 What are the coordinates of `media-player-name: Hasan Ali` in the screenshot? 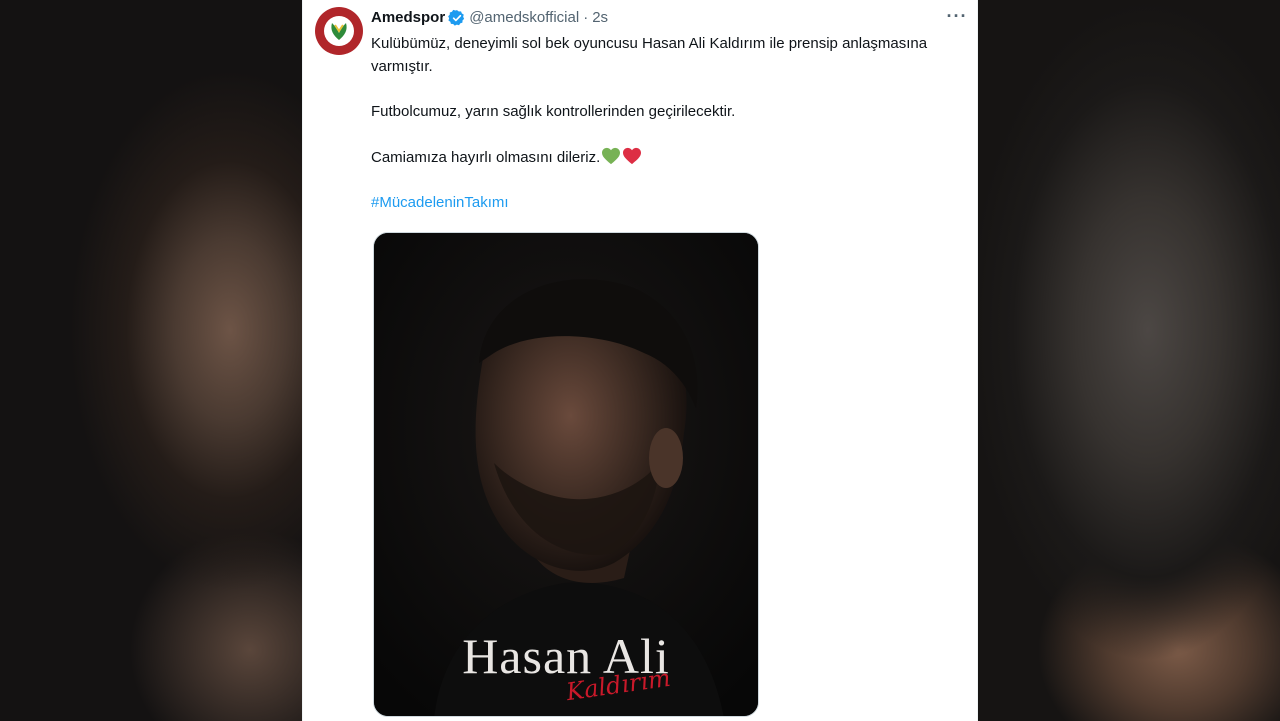 It's located at (566, 656).